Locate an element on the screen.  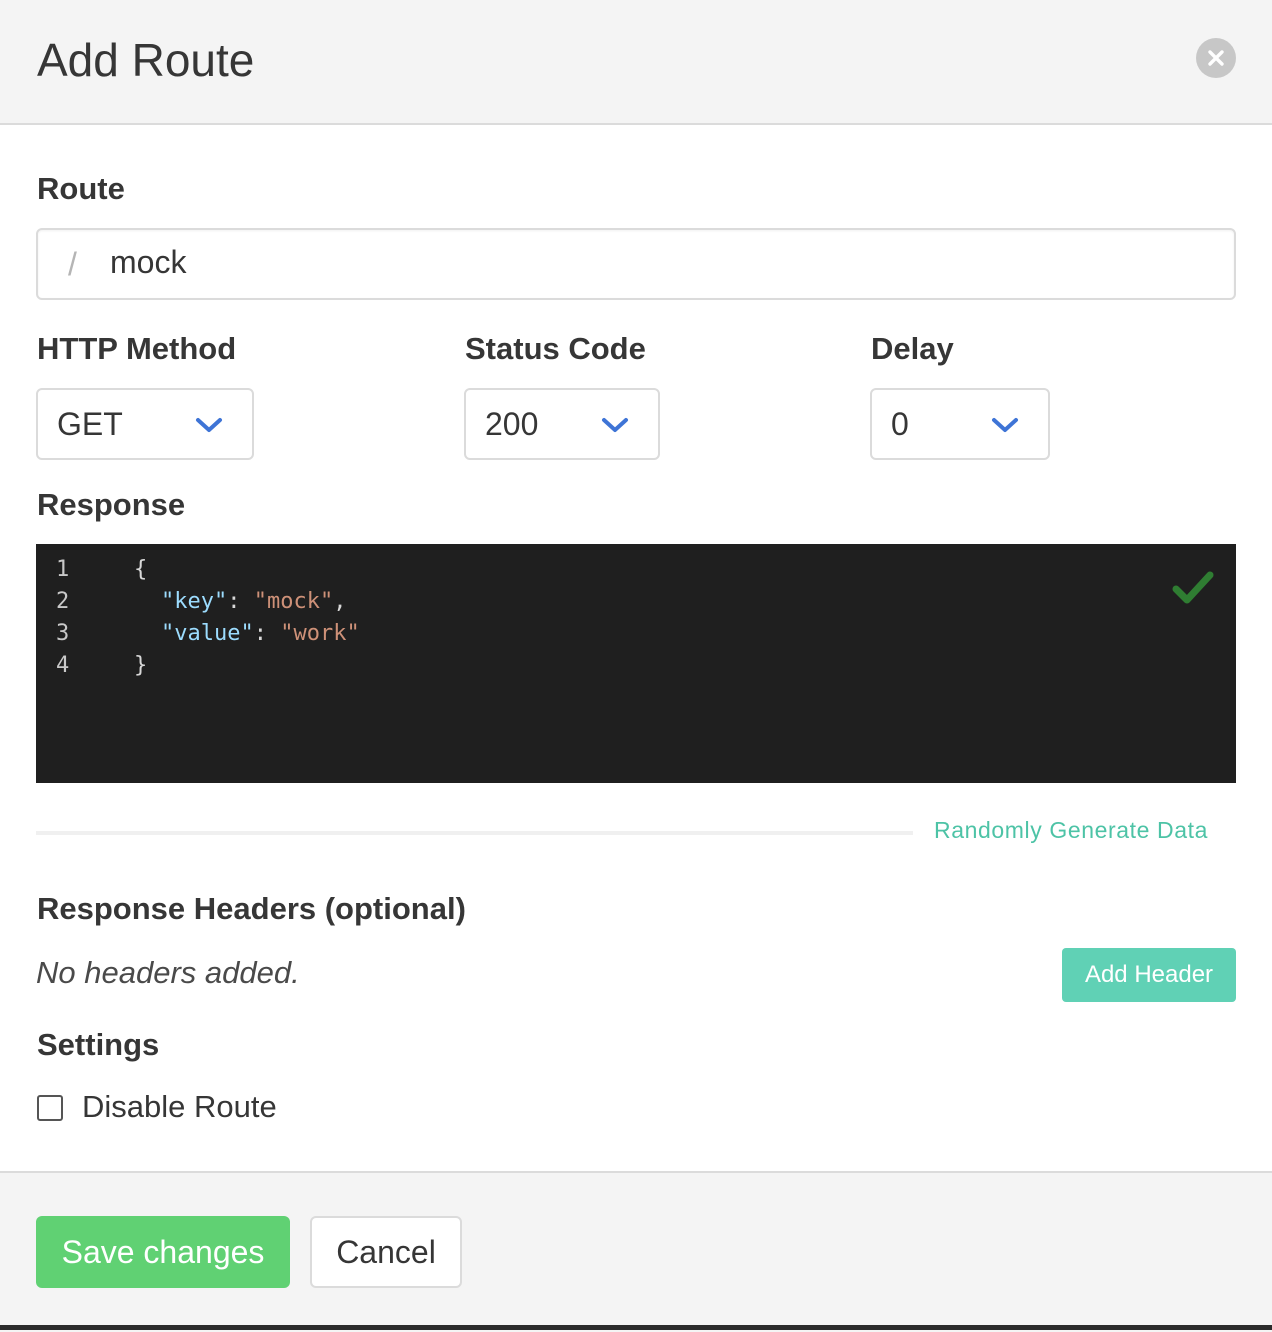
route-field: / is located at coordinates (636, 264).